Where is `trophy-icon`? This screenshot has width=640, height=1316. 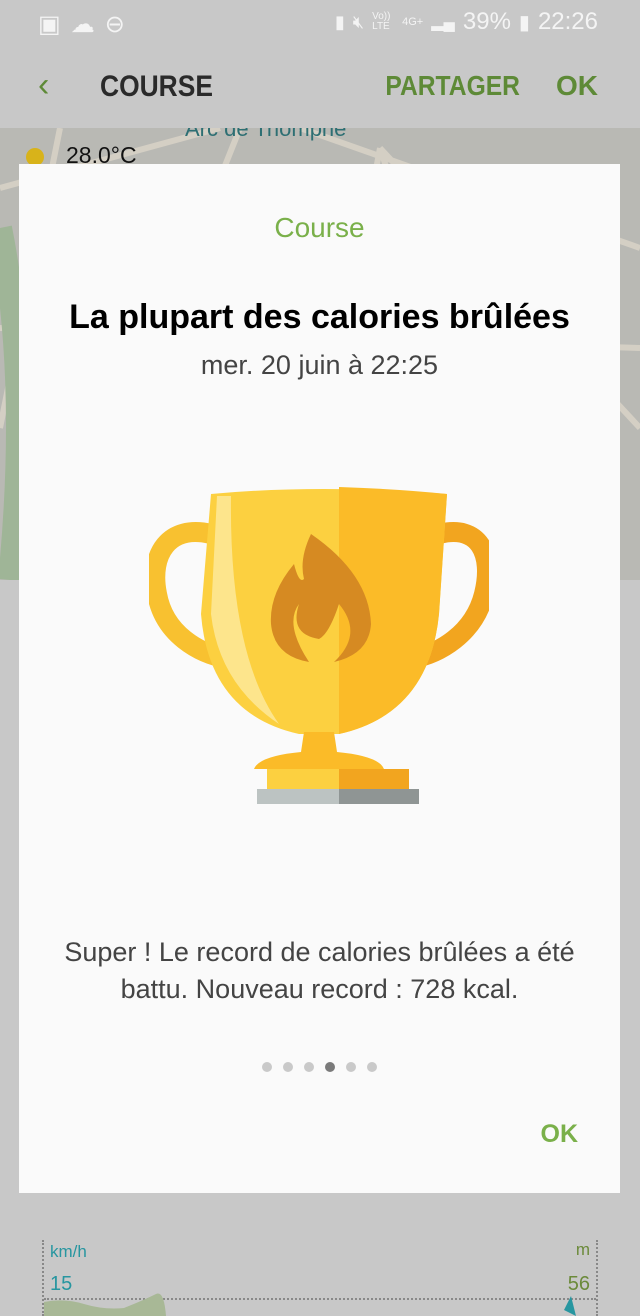
trophy-icon is located at coordinates (319, 645).